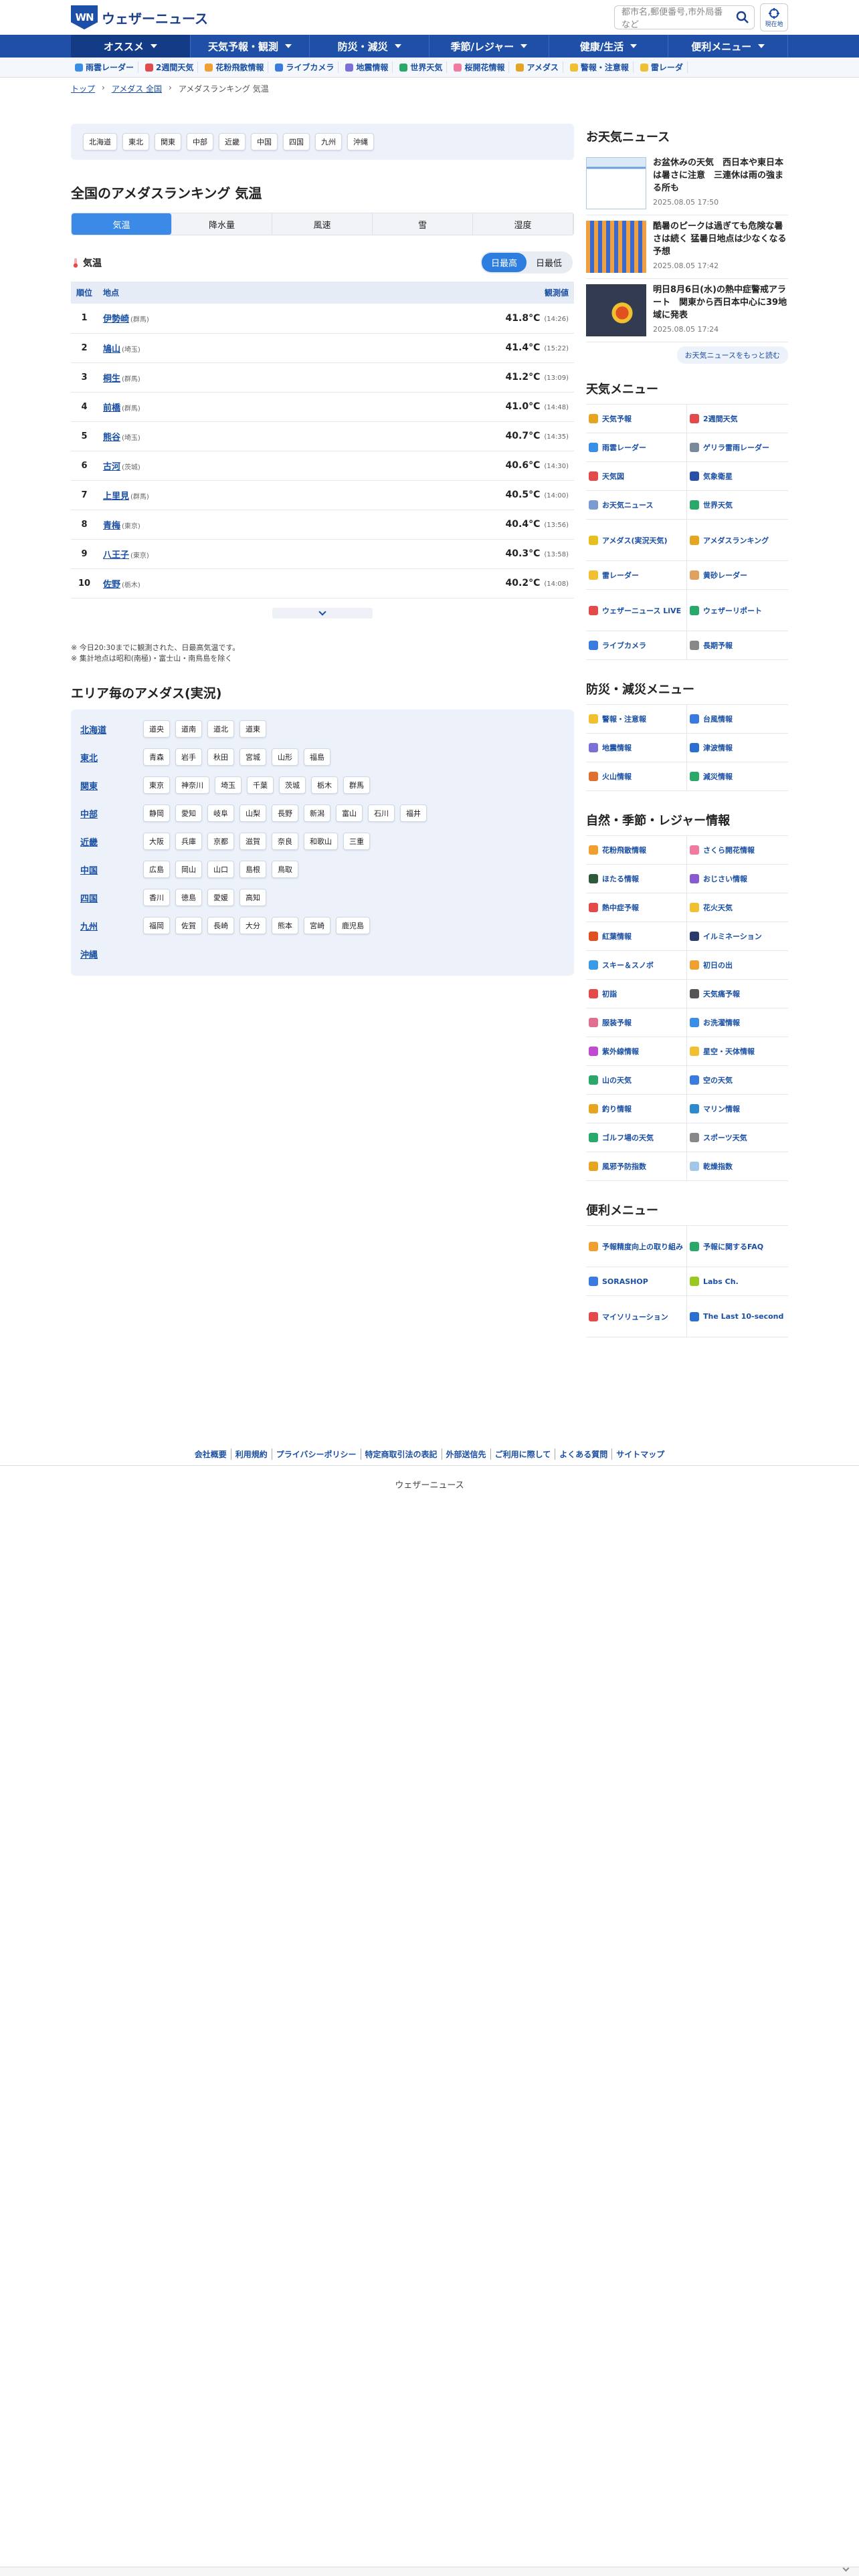 Image resolution: width=859 pixels, height=2576 pixels. What do you see at coordinates (324, 785) in the screenshot?
I see `prefecture-chip: 栃木` at bounding box center [324, 785].